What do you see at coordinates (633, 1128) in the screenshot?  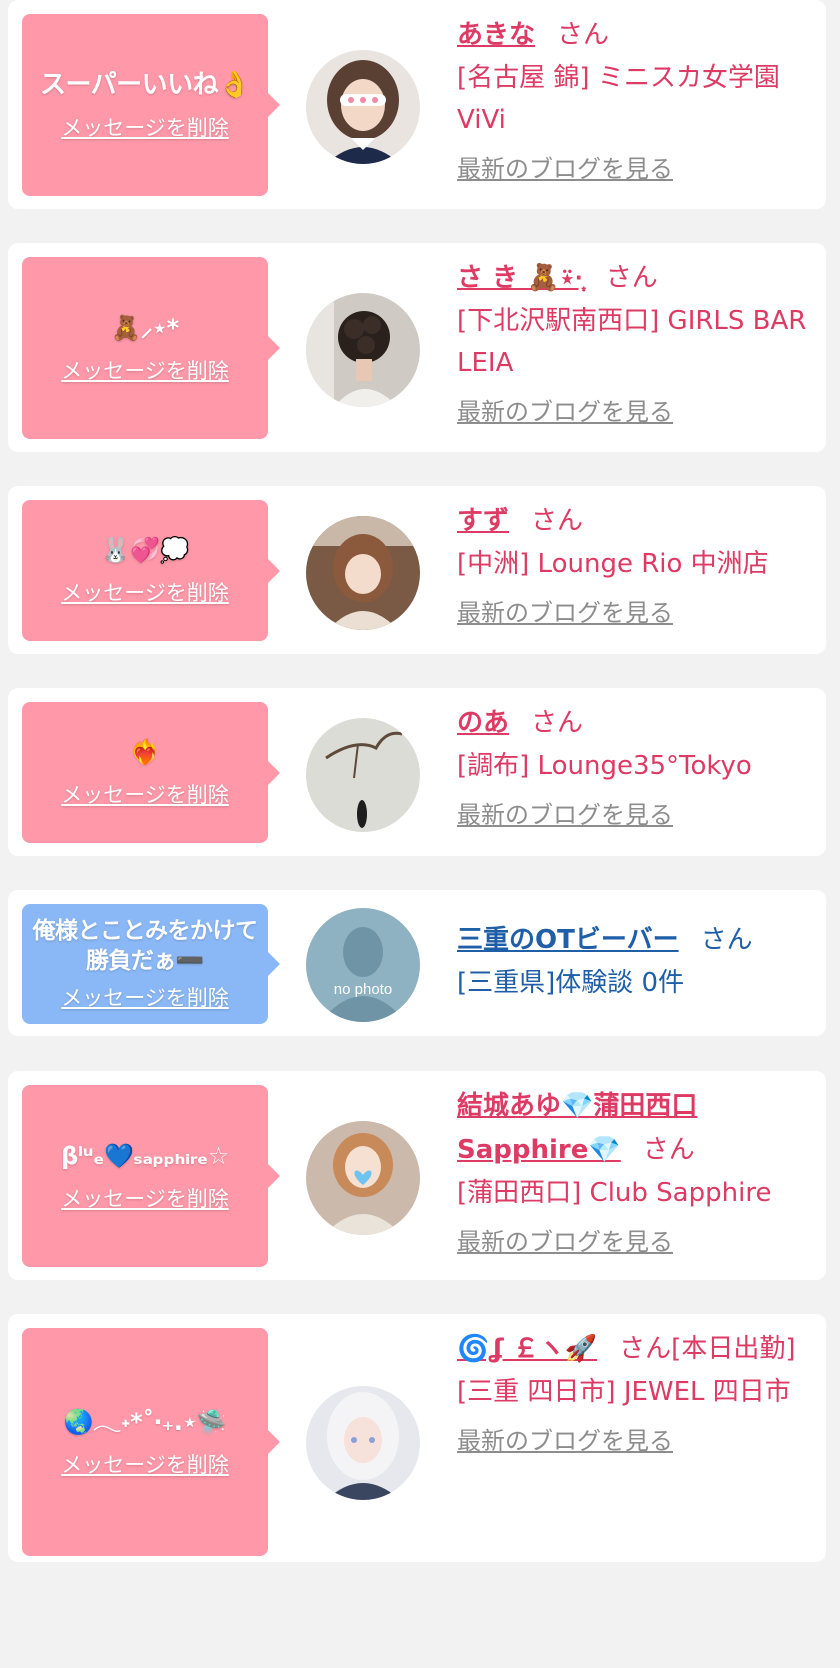 I see `name-line: 結城あゆ💎蒲田西口Sapphire💎 さん` at bounding box center [633, 1128].